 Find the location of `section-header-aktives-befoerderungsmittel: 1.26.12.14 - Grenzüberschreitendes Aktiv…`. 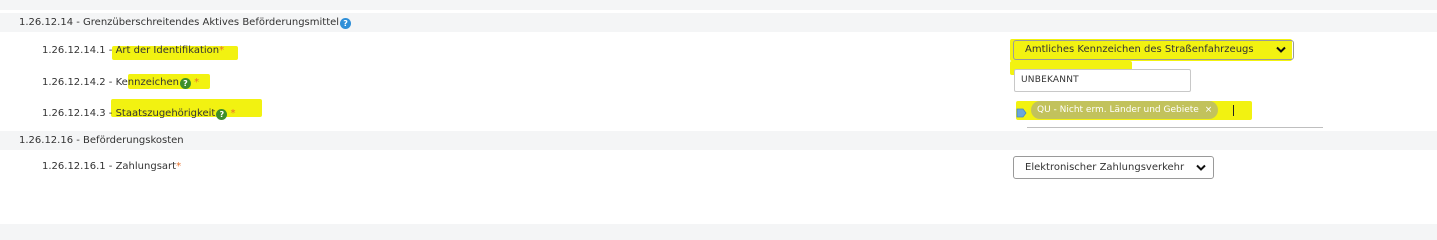

section-header-aktives-befoerderungsmittel: 1.26.12.14 - Grenzüberschreitendes Aktiv… is located at coordinates (718, 22).